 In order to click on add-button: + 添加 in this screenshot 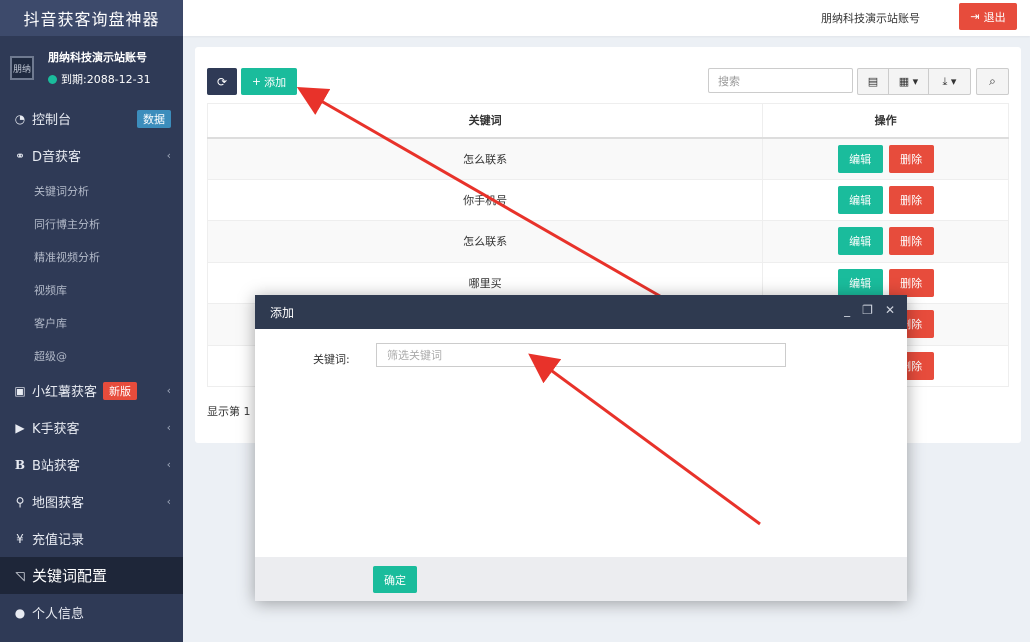, I will do `click(269, 81)`.